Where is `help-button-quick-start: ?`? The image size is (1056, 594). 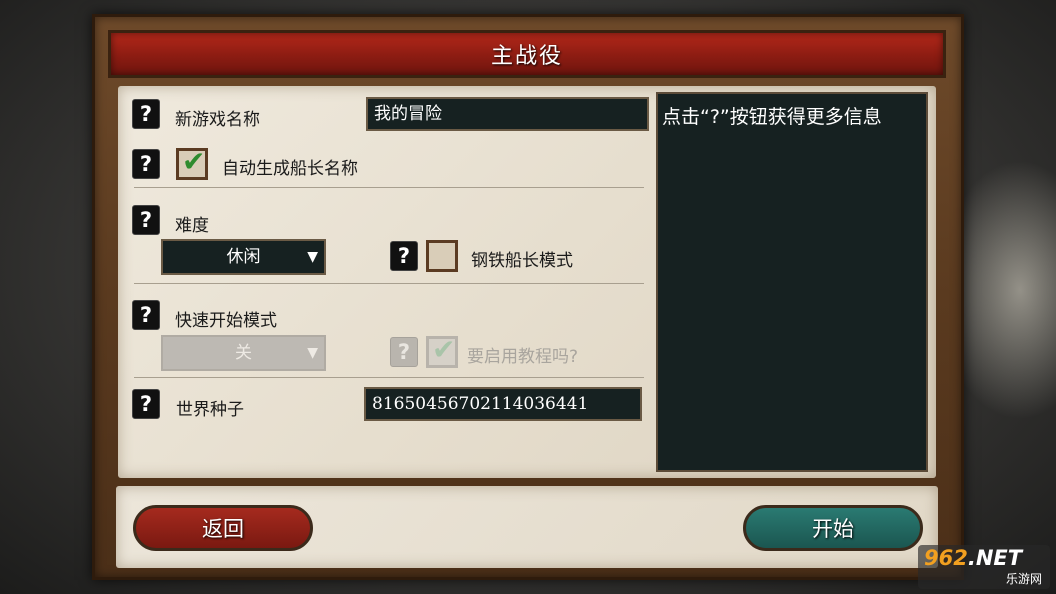 help-button-quick-start: ? is located at coordinates (146, 315).